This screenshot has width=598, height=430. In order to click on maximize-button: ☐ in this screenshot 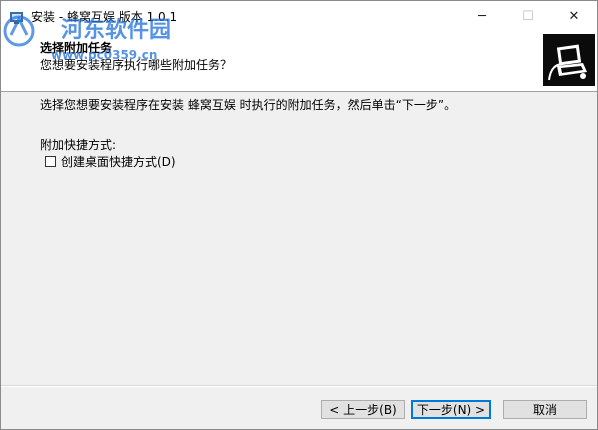, I will do `click(528, 16)`.